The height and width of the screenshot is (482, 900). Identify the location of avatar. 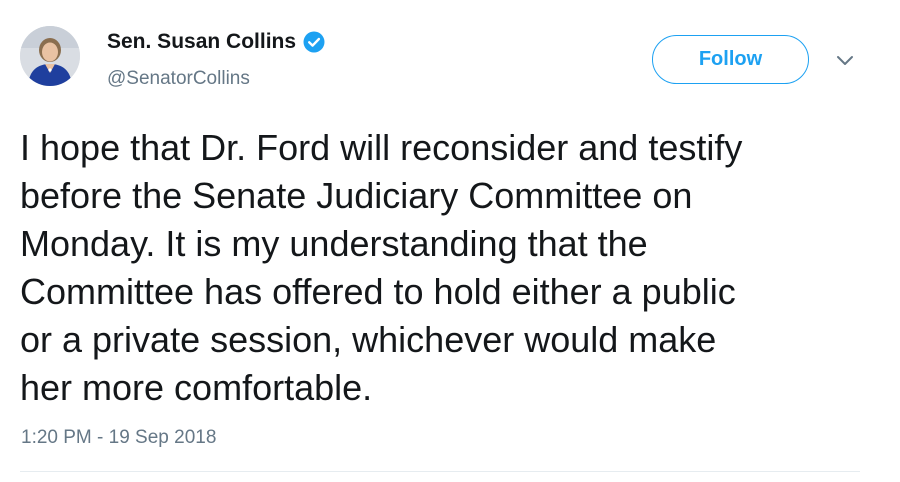
(50, 56).